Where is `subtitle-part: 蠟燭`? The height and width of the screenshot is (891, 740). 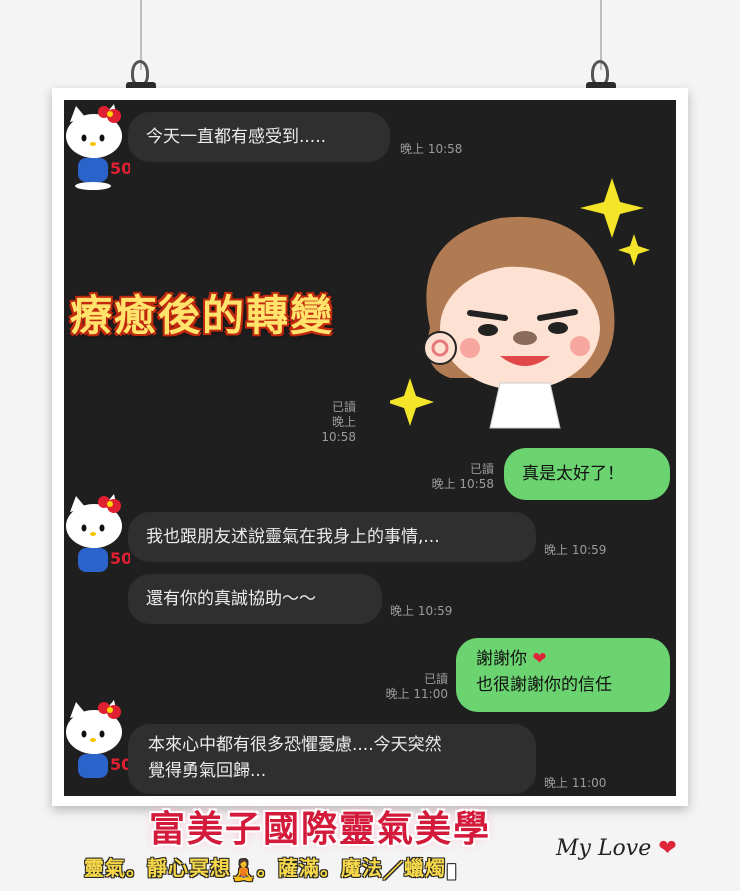 subtitle-part: 蠟燭 is located at coordinates (424, 868).